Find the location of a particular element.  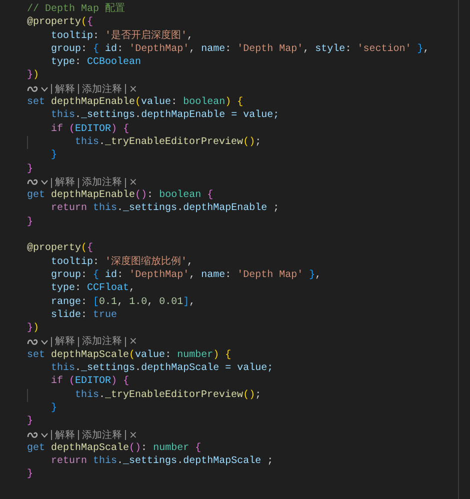

code-line: type: CCFloat, is located at coordinates (93, 289).